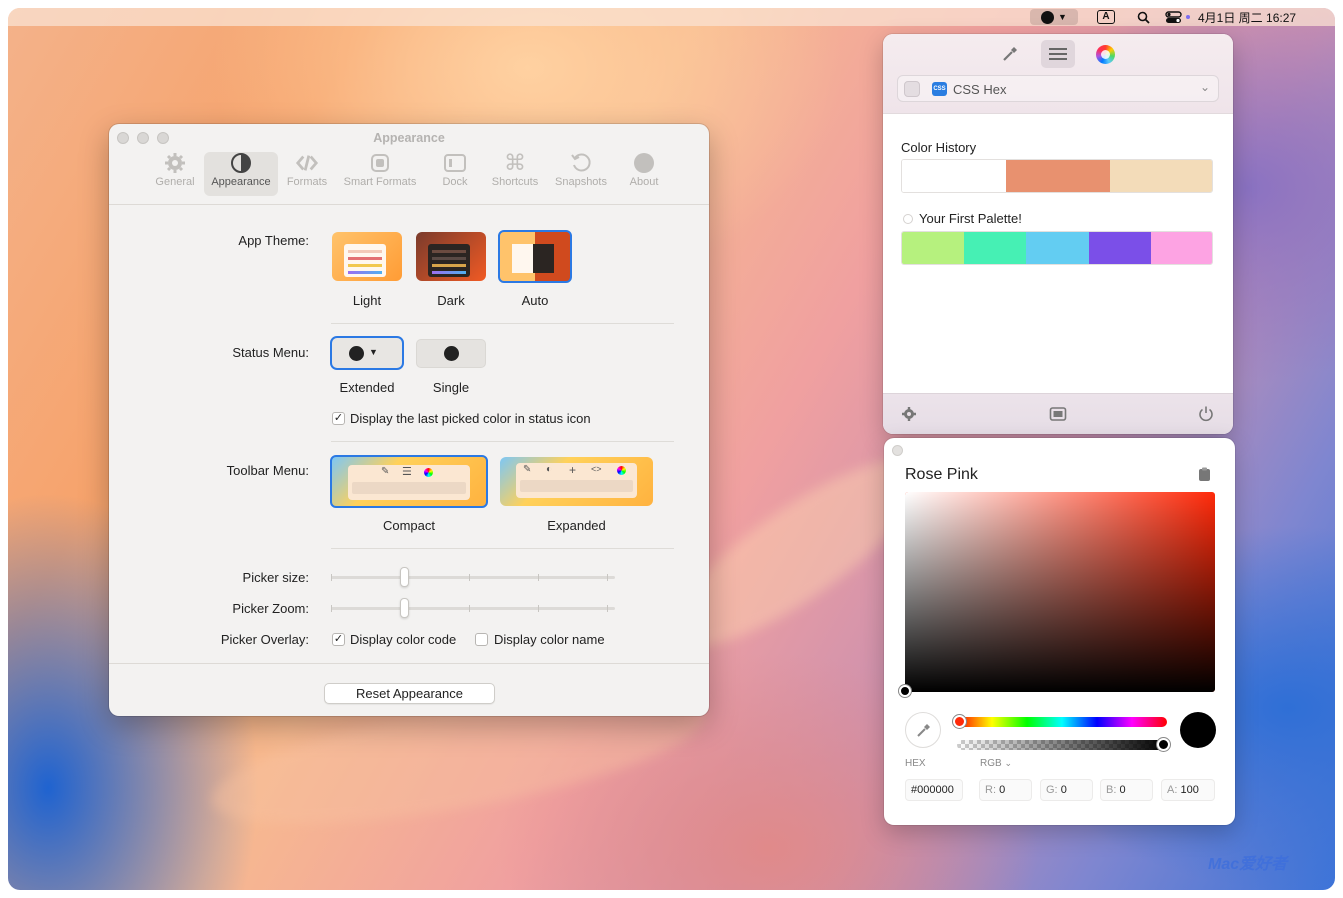  Describe the element at coordinates (367, 353) in the screenshot. I see `status-menu-option-extended: ▼` at that location.